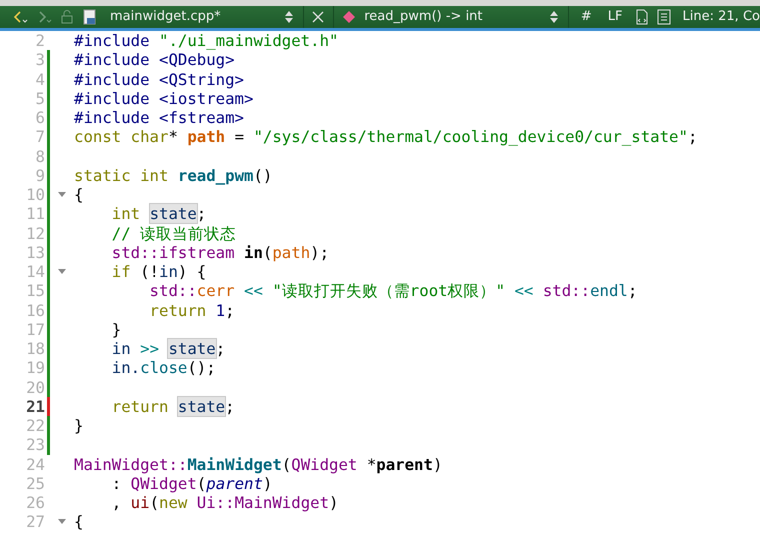 The image size is (760, 537). What do you see at coordinates (35, 252) in the screenshot?
I see `line-number: 13` at bounding box center [35, 252].